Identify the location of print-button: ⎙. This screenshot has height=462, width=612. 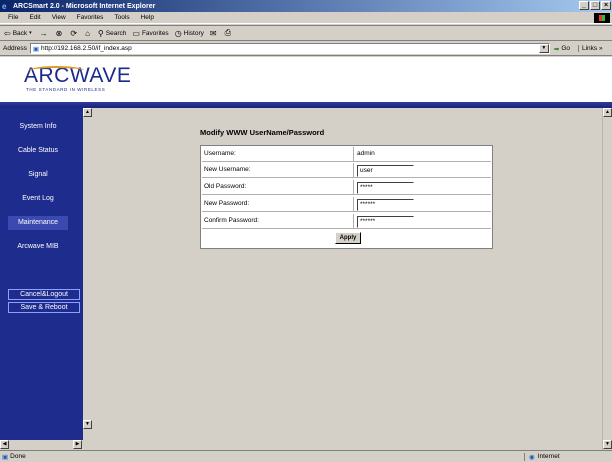
(229, 33).